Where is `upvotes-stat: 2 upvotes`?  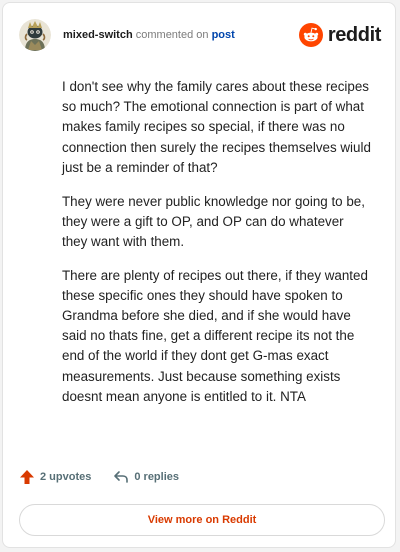
upvotes-stat: 2 upvotes is located at coordinates (55, 477).